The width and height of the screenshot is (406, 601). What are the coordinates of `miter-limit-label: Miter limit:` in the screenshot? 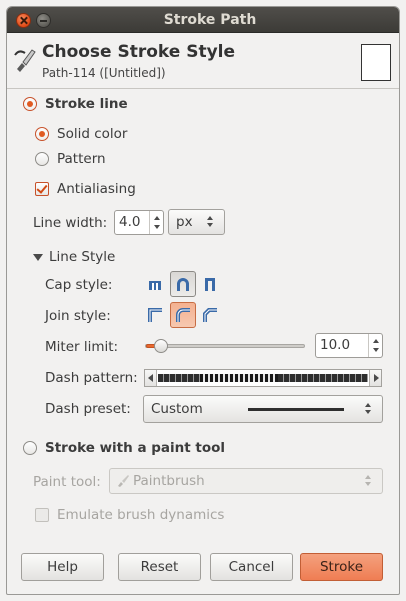 It's located at (82, 347).